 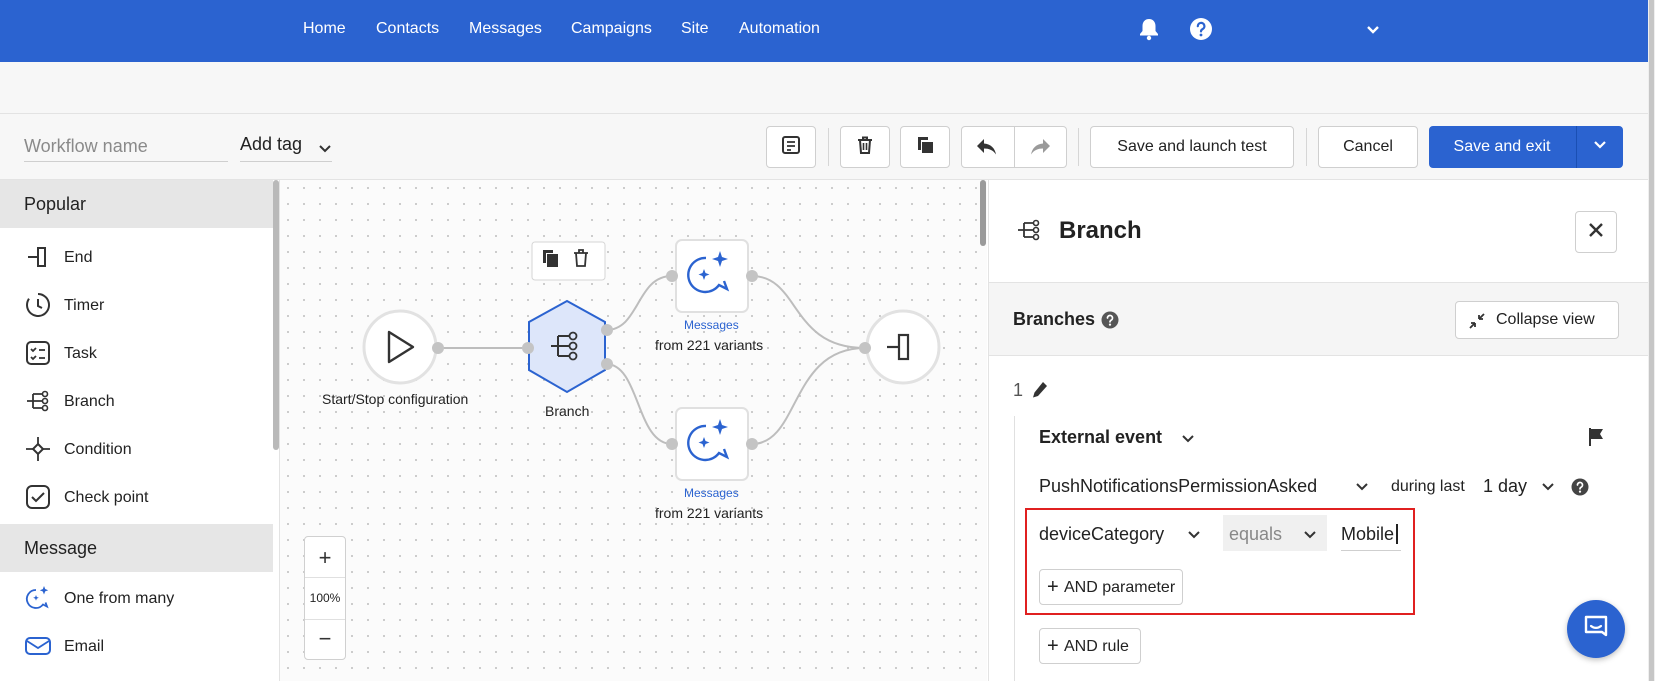 I want to click on event-name-select: PushNotificationsPermissionAsked, so click(x=1178, y=486).